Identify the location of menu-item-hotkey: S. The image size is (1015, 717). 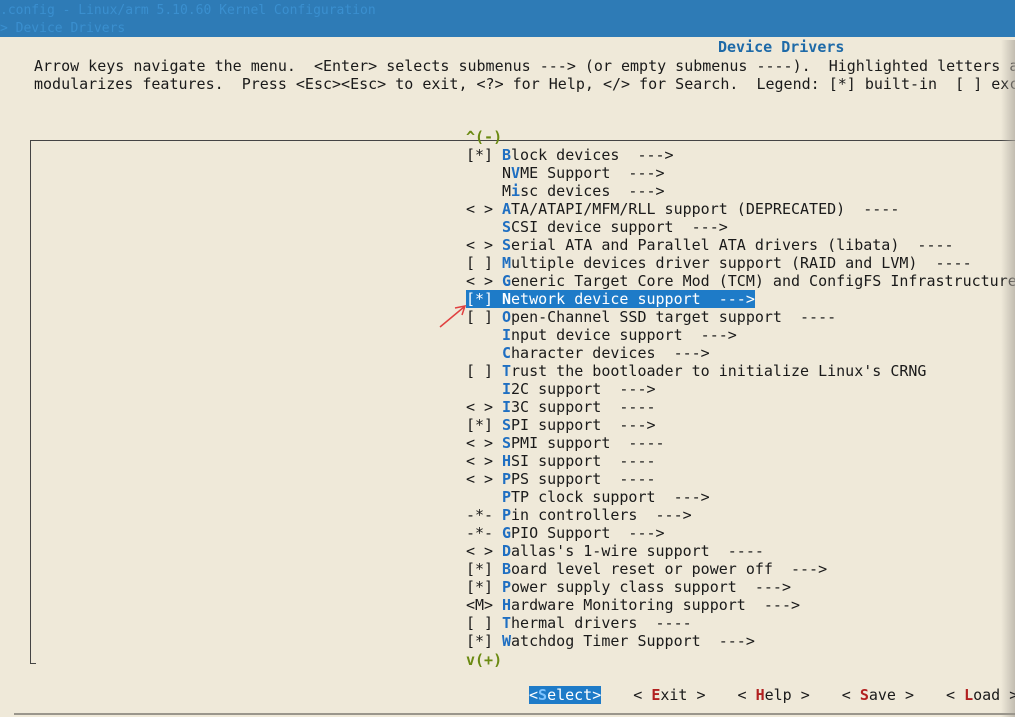
(507, 443).